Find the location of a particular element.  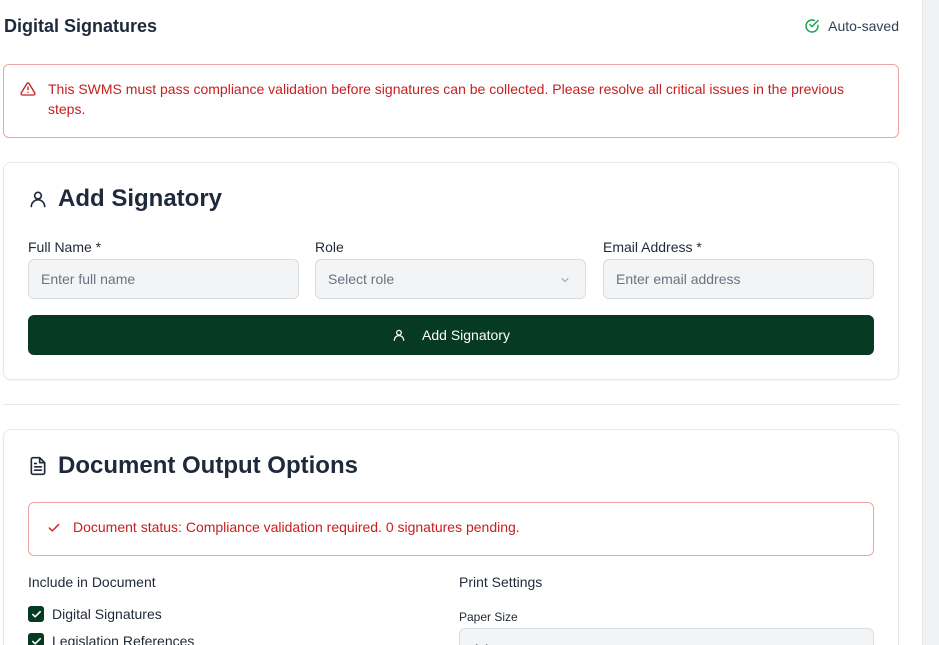

document-output-heading: Document Output Options is located at coordinates (193, 466).